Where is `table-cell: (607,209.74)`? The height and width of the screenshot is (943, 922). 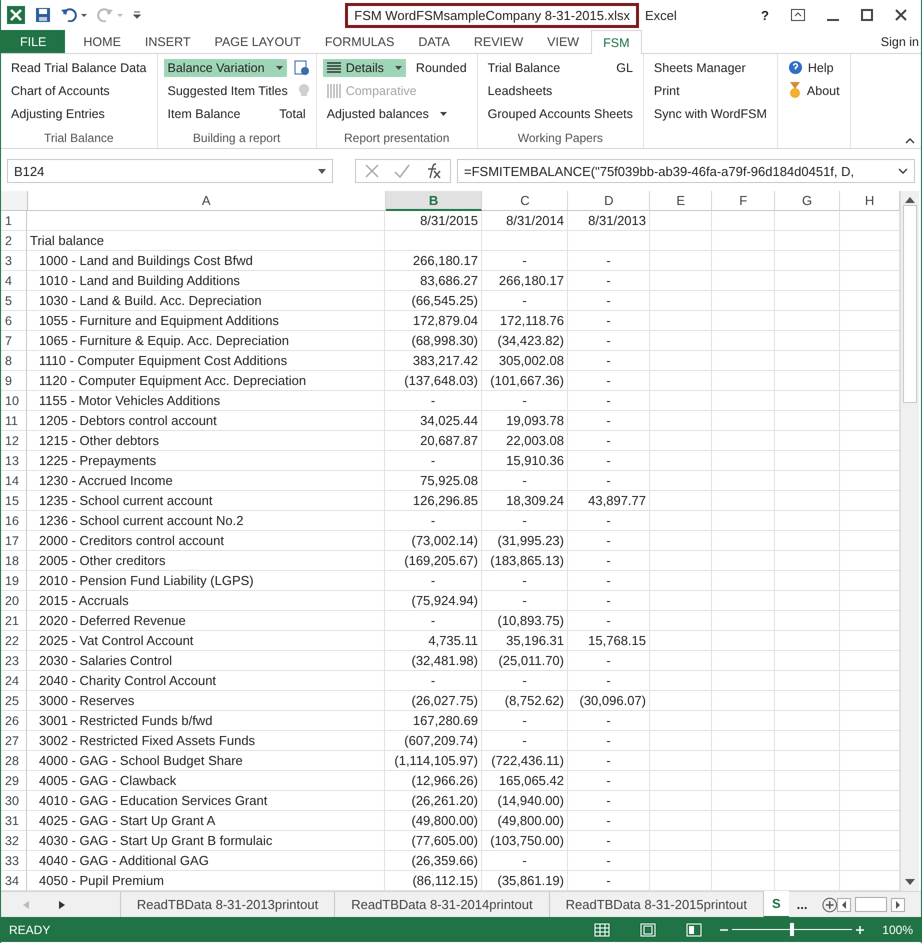 table-cell: (607,209.74) is located at coordinates (433, 741).